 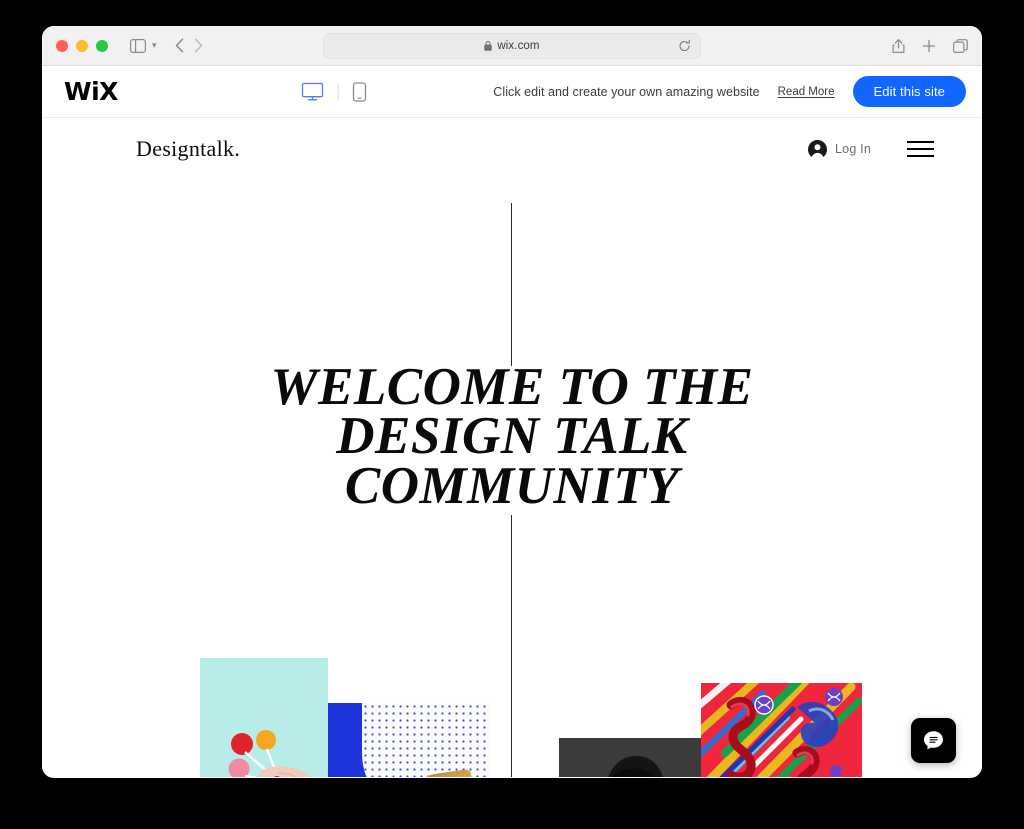 I want to click on address-bar: wix.com, so click(x=512, y=46).